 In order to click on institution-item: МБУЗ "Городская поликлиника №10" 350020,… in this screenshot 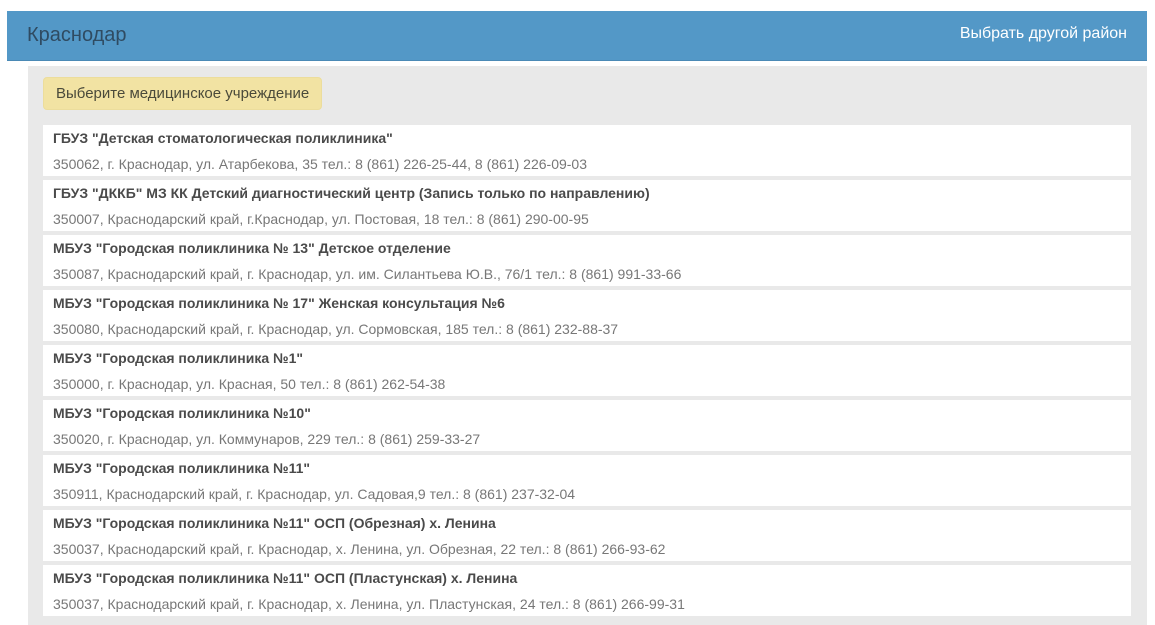, I will do `click(587, 425)`.